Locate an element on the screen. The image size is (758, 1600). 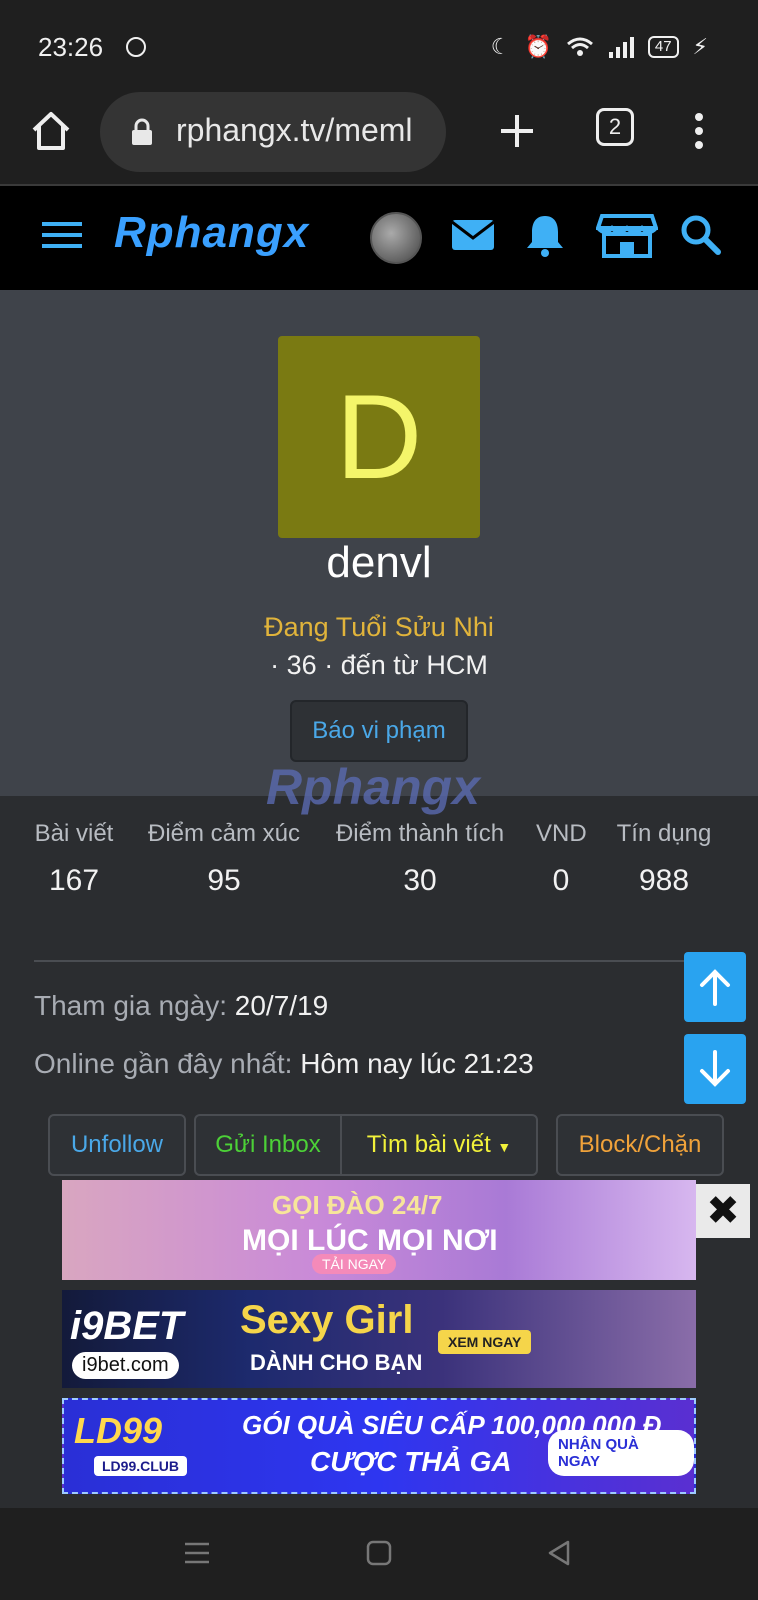
ad1-cta: TẢI NGAY is located at coordinates (354, 1264).